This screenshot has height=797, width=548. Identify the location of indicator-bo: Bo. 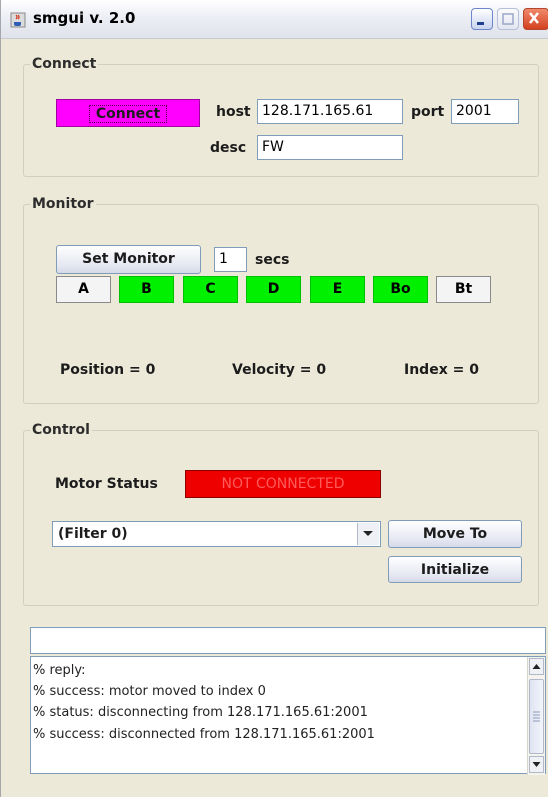
(400, 289).